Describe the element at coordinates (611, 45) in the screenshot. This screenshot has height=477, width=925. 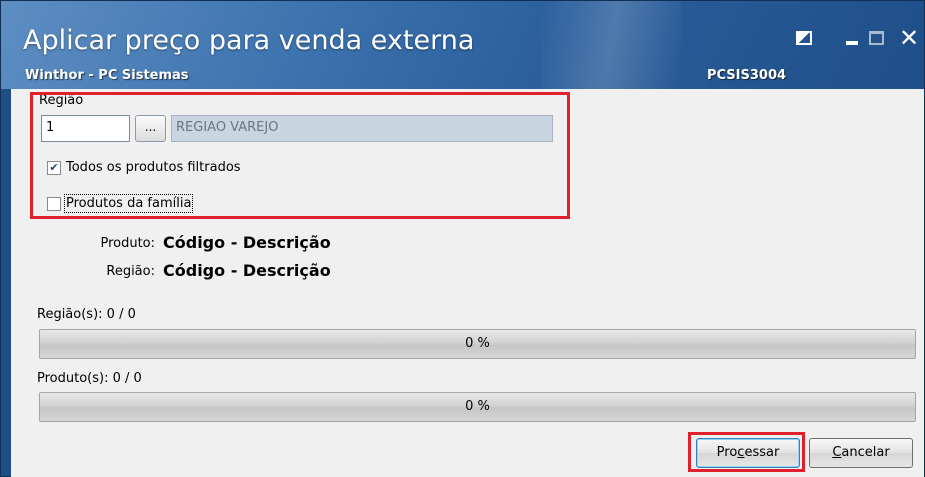
I see `title-bar-gloss` at that location.